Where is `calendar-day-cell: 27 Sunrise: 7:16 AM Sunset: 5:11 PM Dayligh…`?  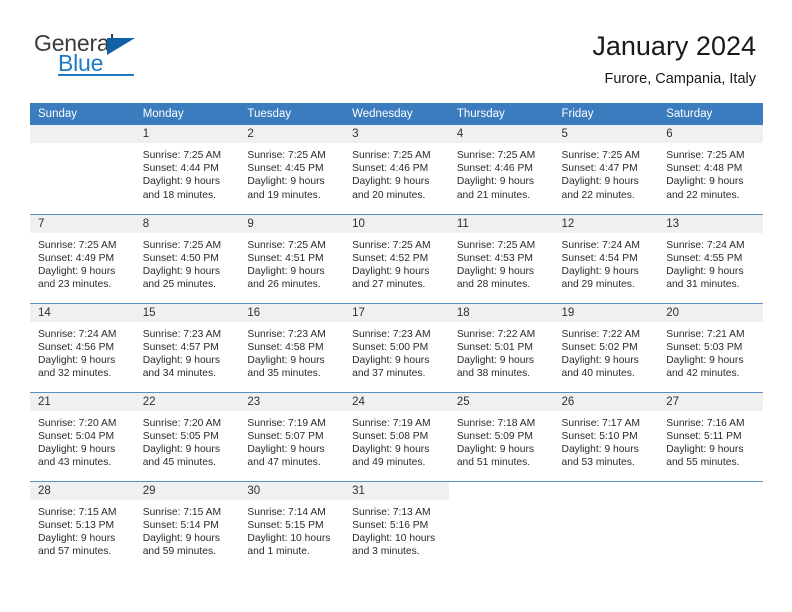 calendar-day-cell: 27 Sunrise: 7:16 AM Sunset: 5:11 PM Dayligh… is located at coordinates (710, 436).